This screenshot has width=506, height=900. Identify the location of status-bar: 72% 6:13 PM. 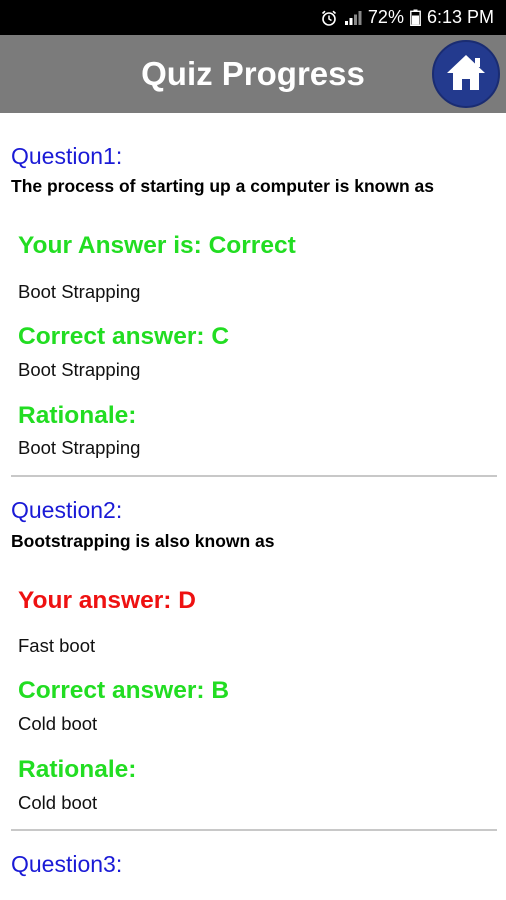
(253, 17).